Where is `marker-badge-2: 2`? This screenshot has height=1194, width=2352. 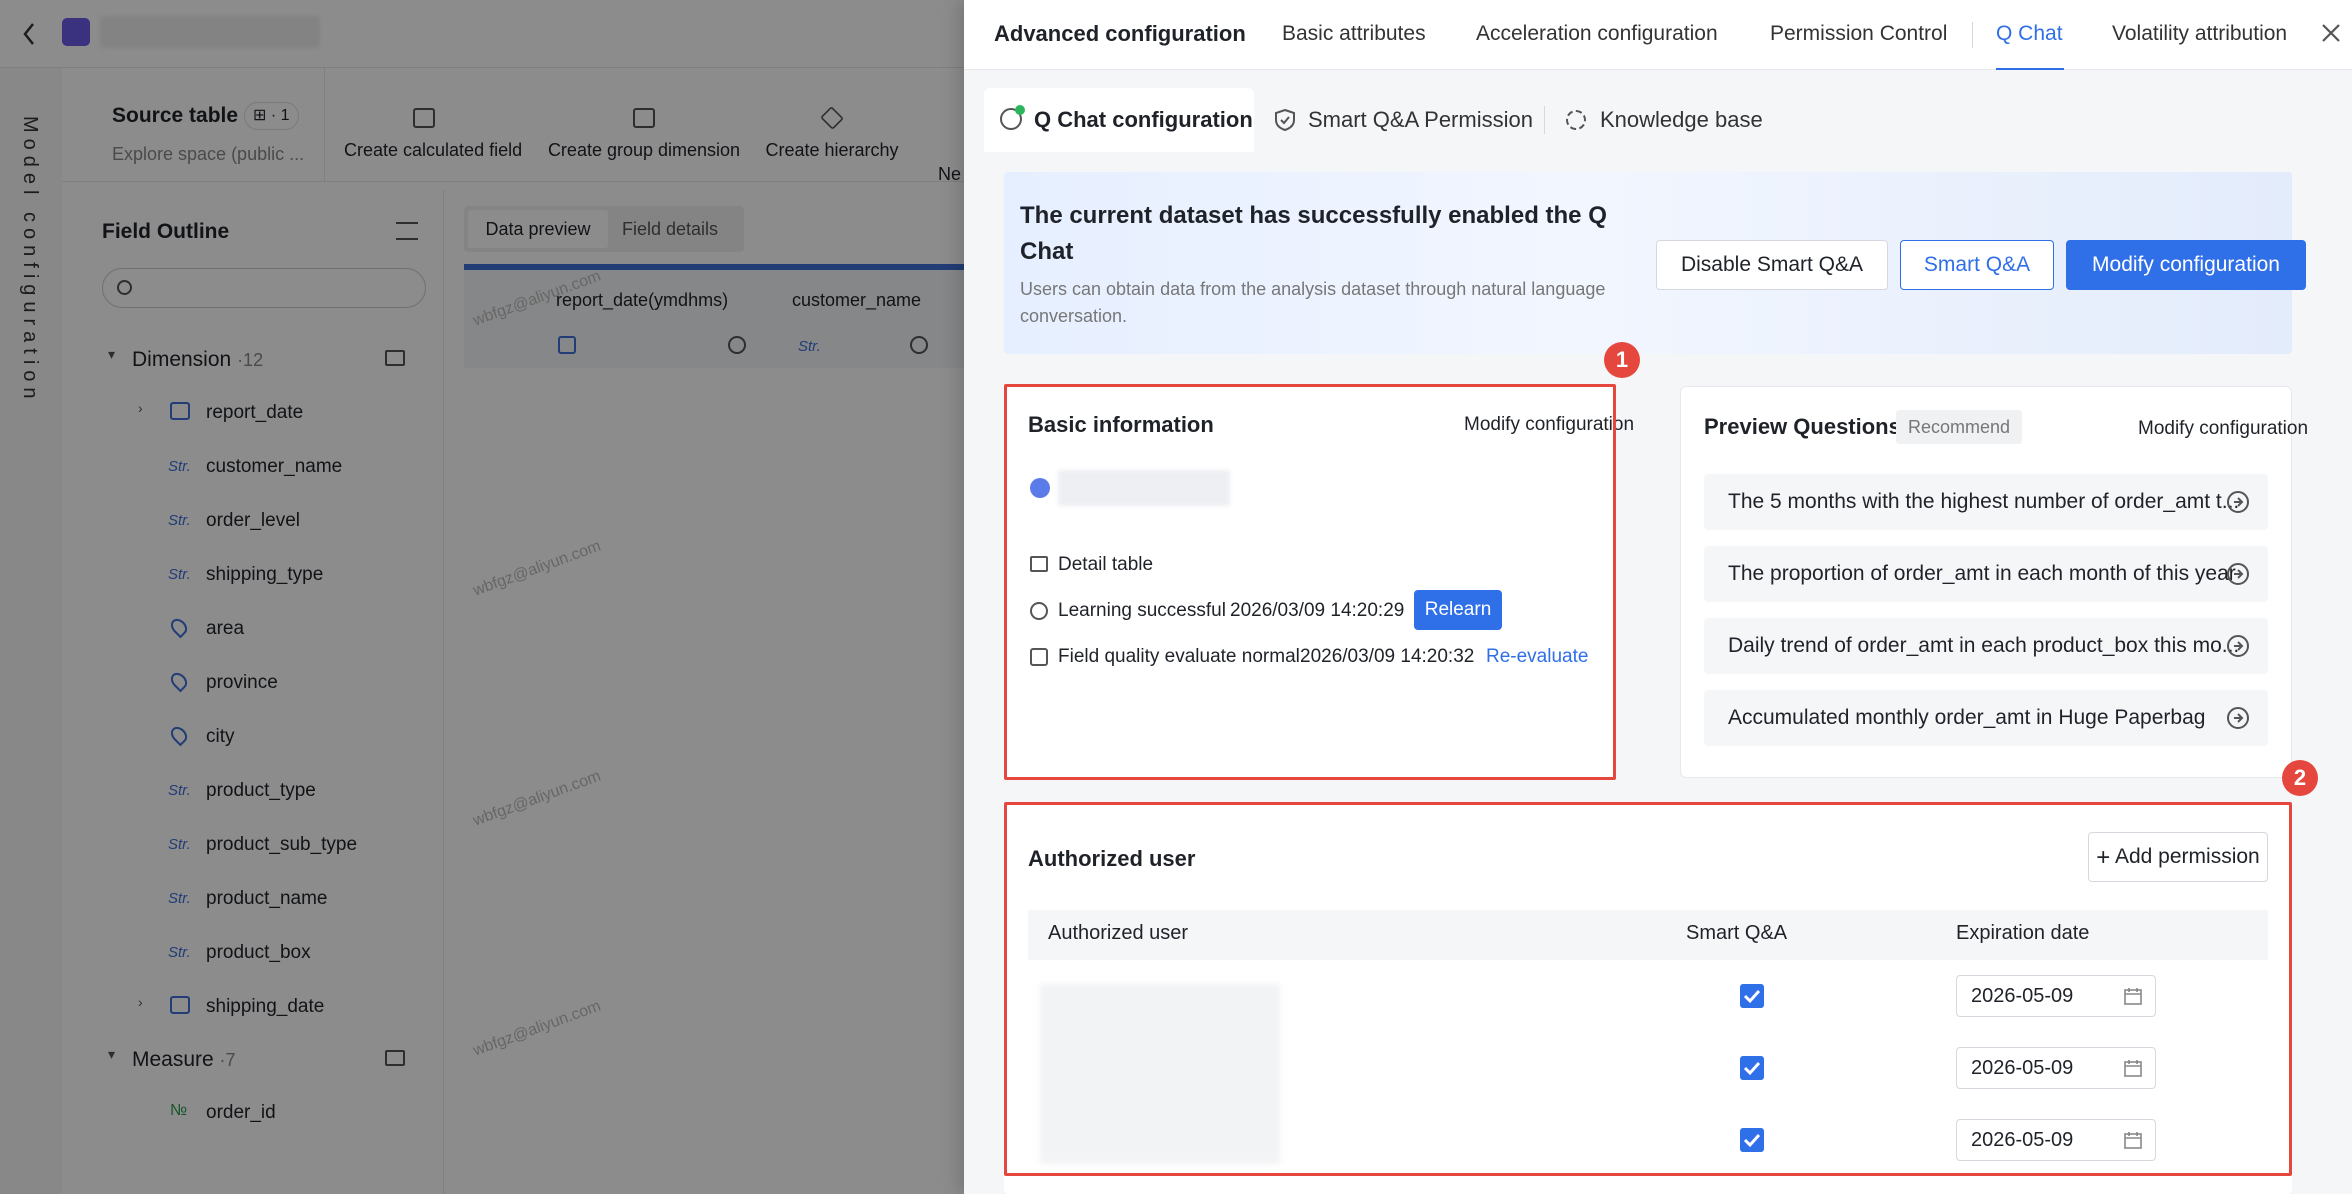
marker-badge-2: 2 is located at coordinates (2300, 778).